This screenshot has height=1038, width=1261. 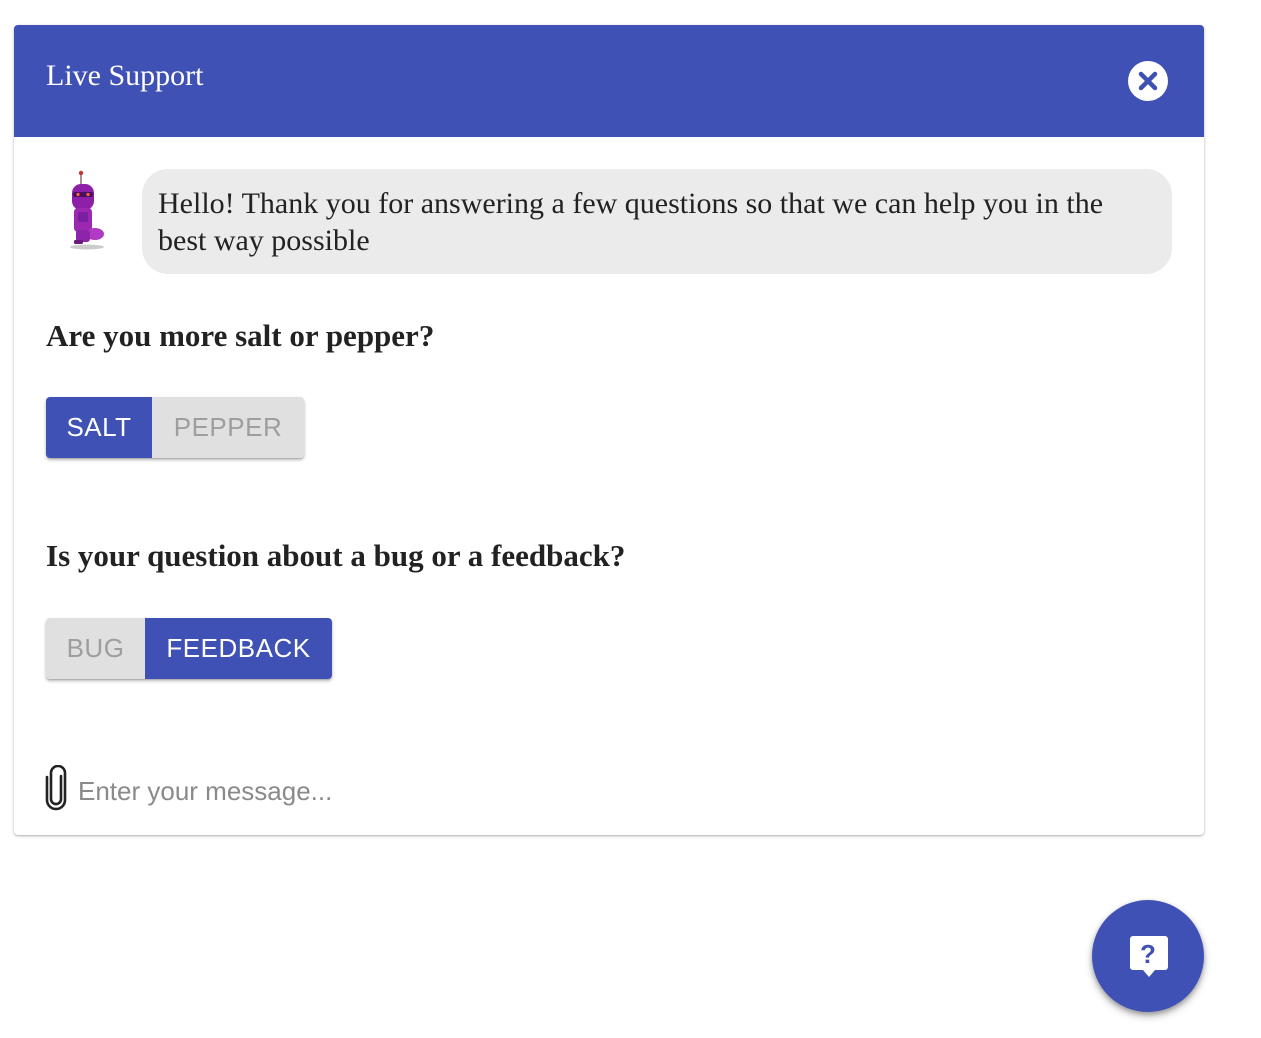 What do you see at coordinates (125, 75) in the screenshot?
I see `chat-title: Live Support` at bounding box center [125, 75].